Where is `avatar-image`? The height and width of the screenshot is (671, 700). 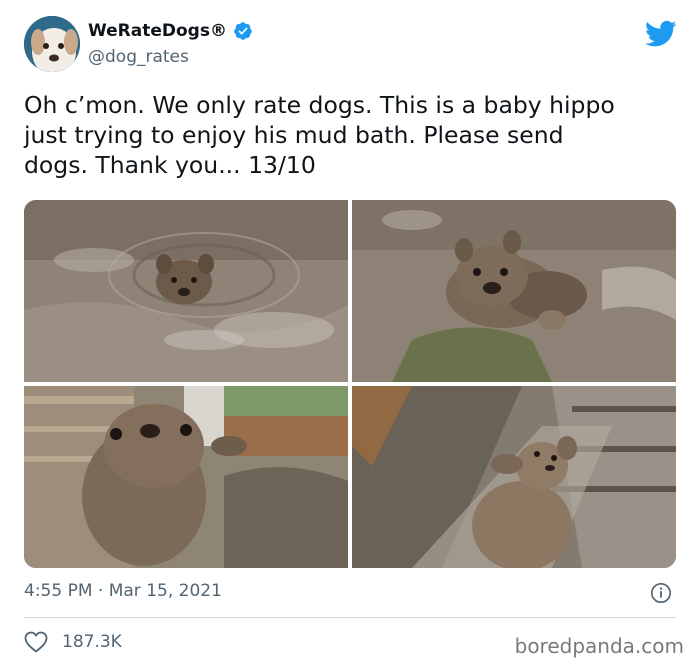
avatar-image is located at coordinates (52, 44).